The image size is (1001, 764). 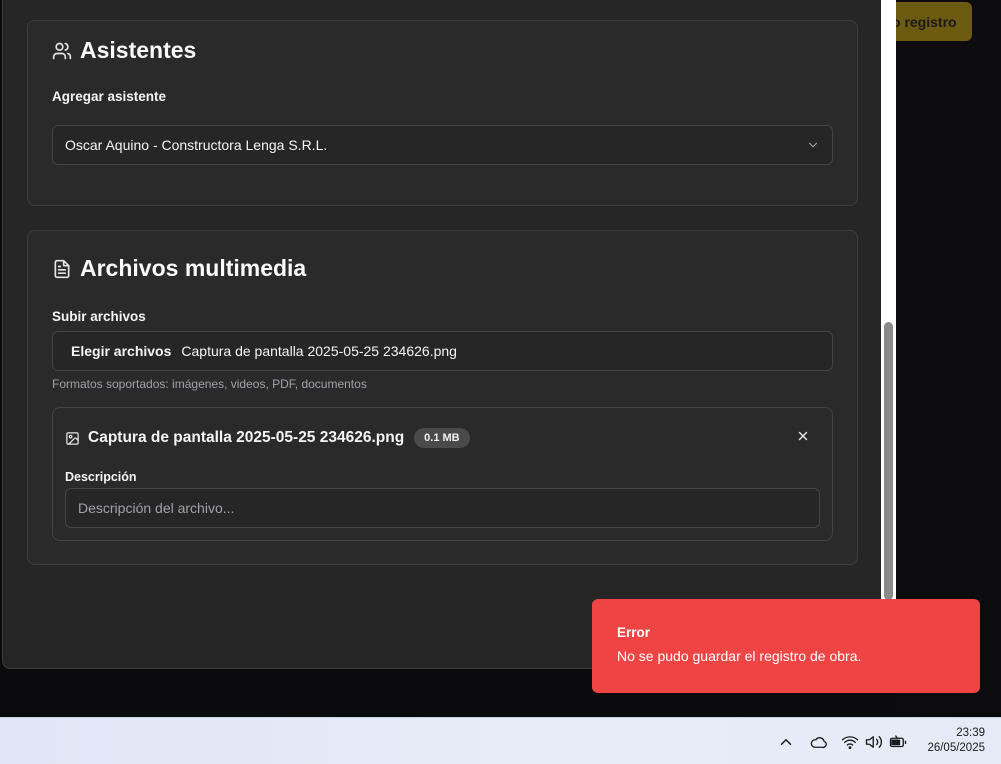 What do you see at coordinates (193, 268) in the screenshot?
I see `media-title-text: Archivos multimedia` at bounding box center [193, 268].